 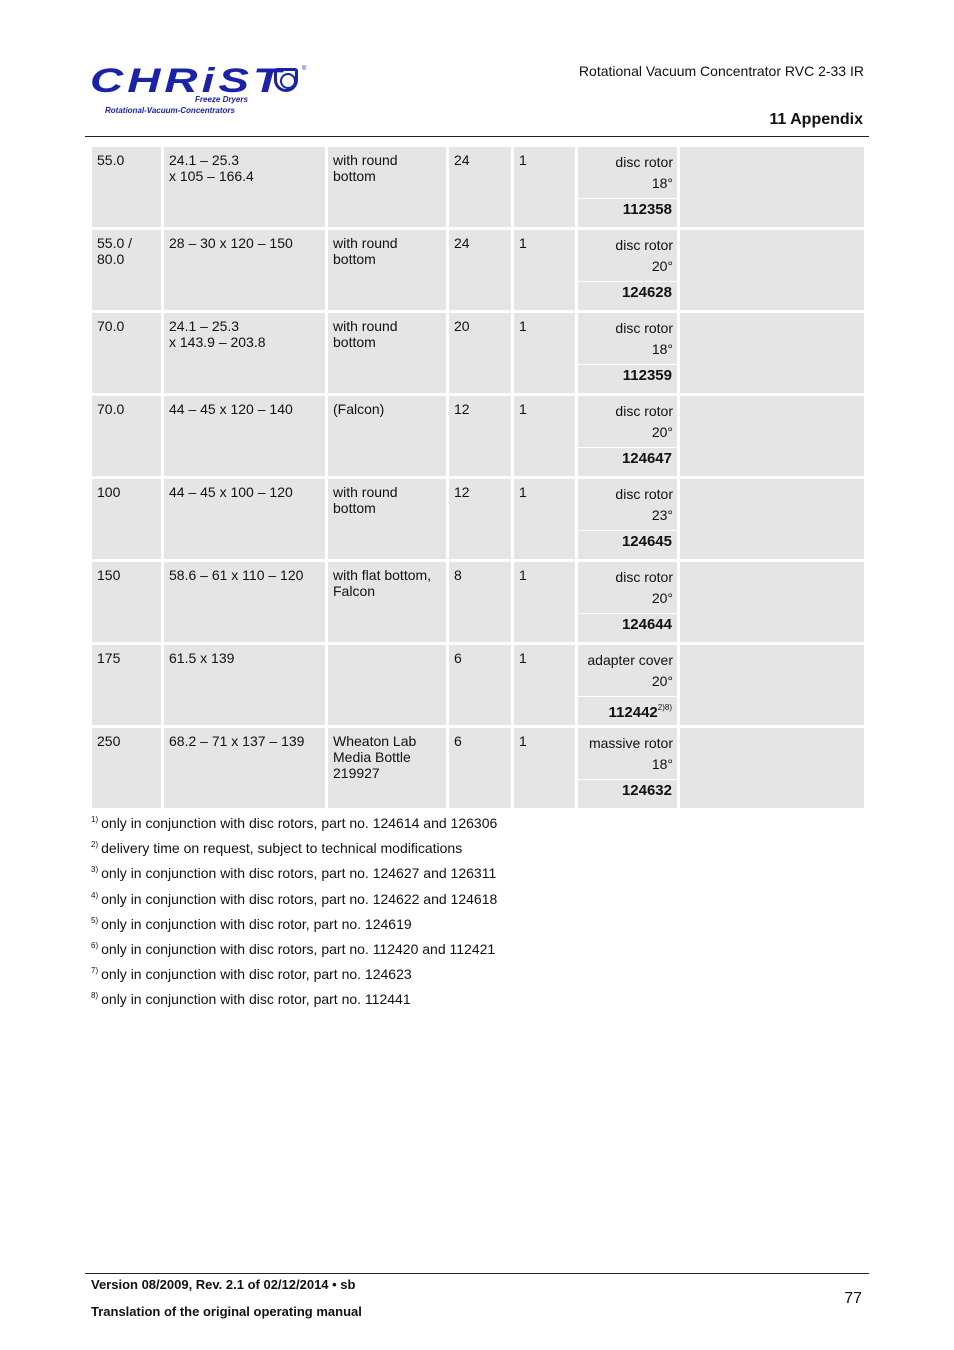 What do you see at coordinates (244, 270) in the screenshot?
I see `dimensions-cell: 28 – 30 x 120 – 150` at bounding box center [244, 270].